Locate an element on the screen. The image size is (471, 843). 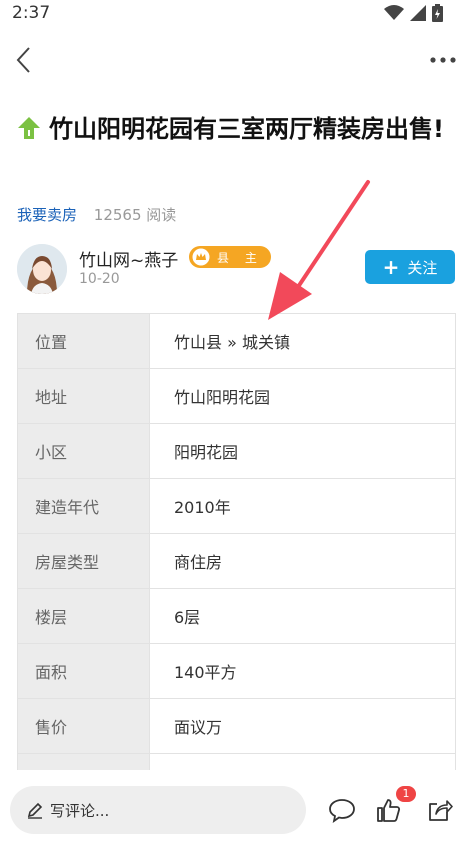
status-time: 2:37 is located at coordinates (31, 13).